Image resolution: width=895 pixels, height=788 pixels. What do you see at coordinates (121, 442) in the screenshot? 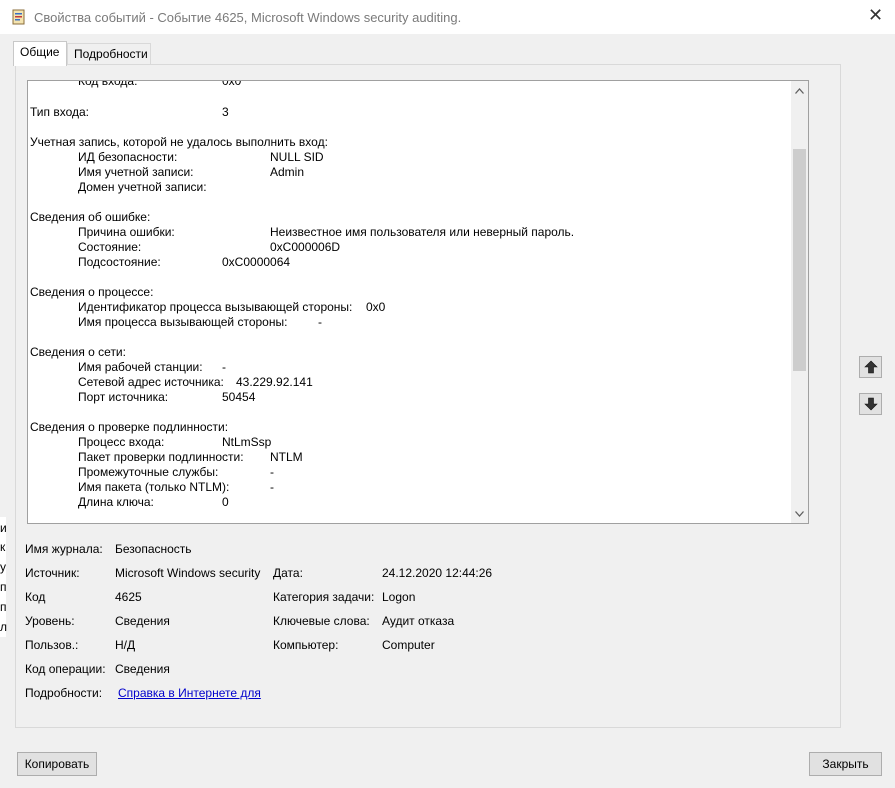
I see `desc-label: Процесс входа:` at bounding box center [121, 442].